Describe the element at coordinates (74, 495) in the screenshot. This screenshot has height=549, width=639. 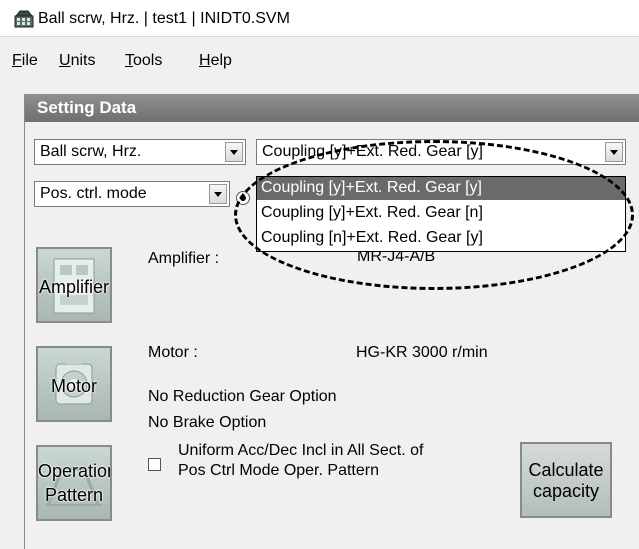
I see `operation-button-label-2: Pattern` at that location.